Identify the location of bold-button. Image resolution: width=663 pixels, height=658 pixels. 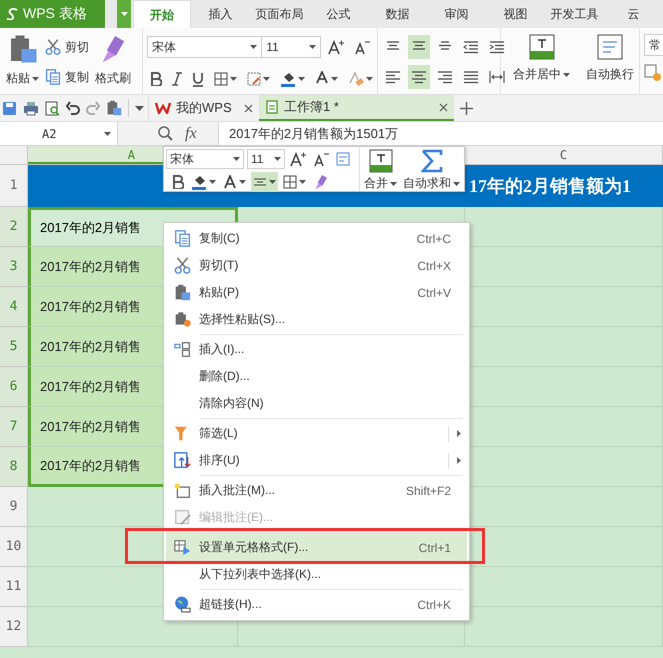
(178, 182).